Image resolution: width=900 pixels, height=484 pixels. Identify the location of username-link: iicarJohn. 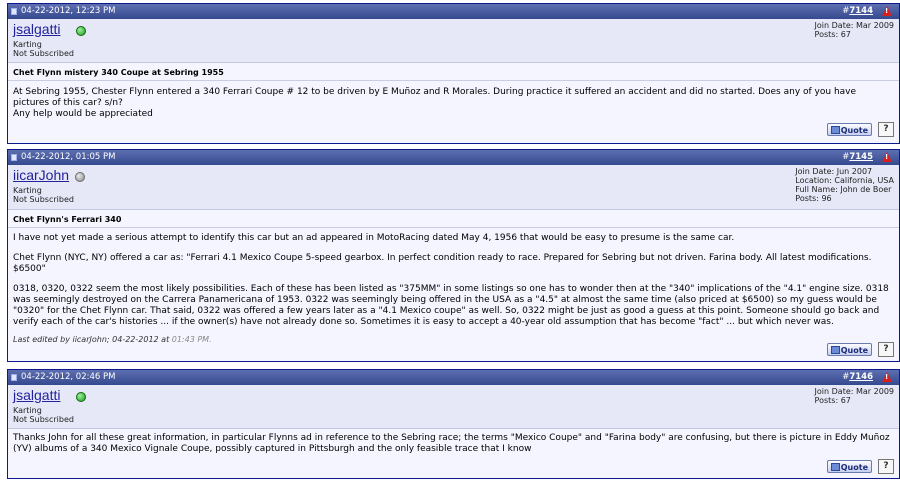
(41, 175).